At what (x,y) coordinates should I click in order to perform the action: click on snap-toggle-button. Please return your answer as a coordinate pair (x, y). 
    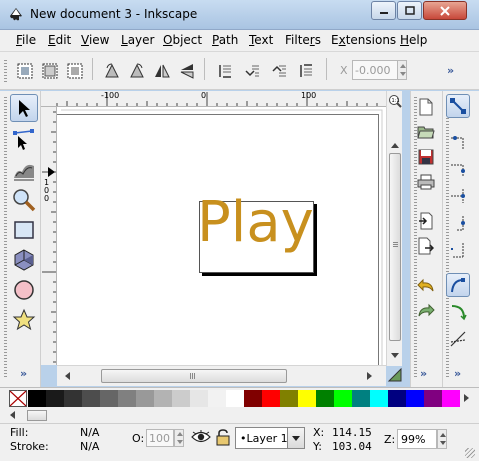
    Looking at the image, I should click on (458, 106).